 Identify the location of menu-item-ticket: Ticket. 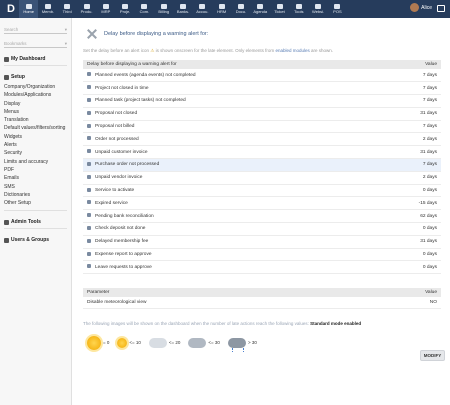
(279, 9).